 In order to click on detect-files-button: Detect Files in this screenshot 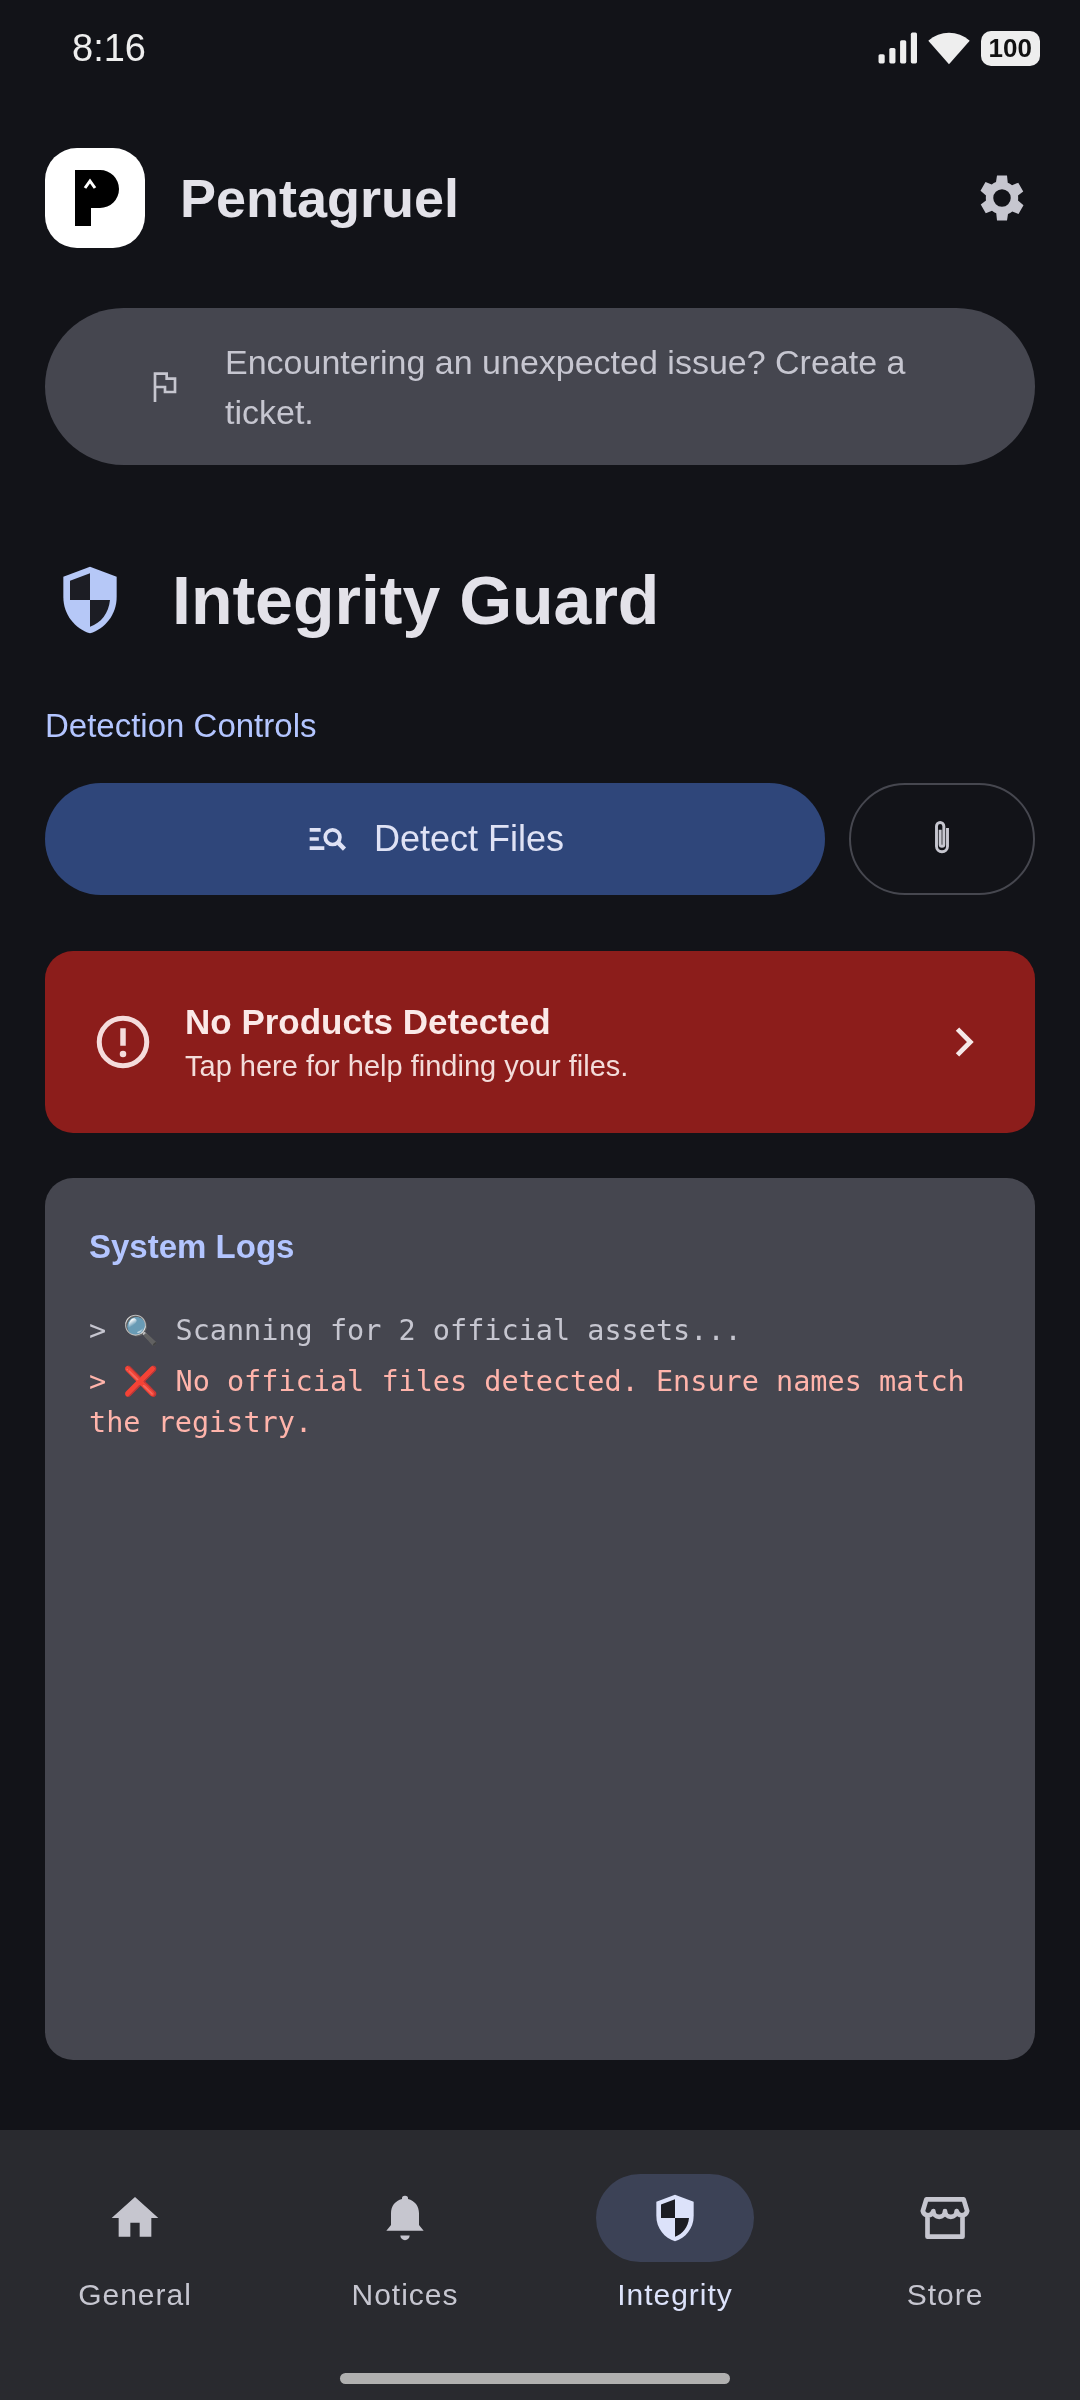, I will do `click(435, 839)`.